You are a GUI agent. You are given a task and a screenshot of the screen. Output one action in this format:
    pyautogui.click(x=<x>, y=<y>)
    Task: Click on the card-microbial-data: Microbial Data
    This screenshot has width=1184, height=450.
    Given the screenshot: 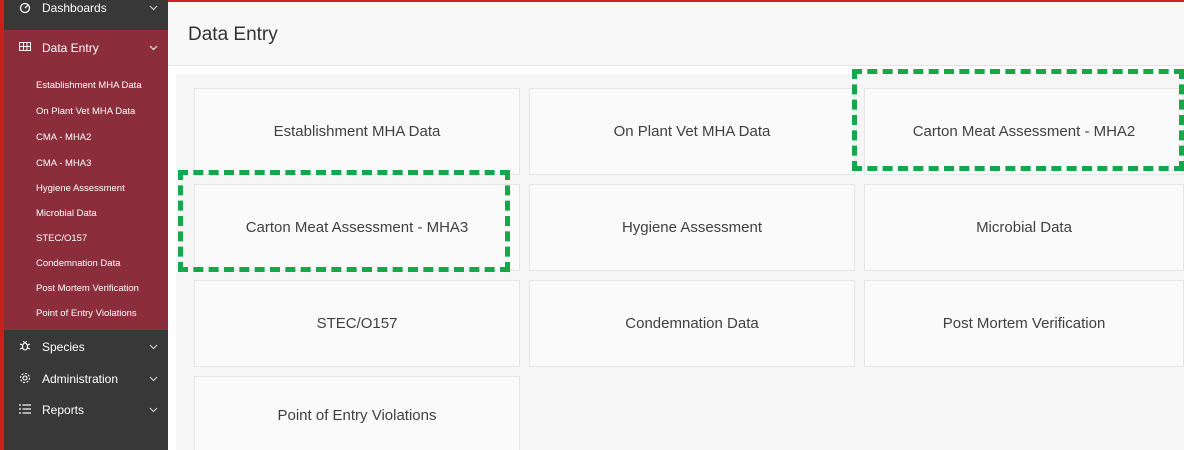 What is the action you would take?
    pyautogui.click(x=1024, y=227)
    